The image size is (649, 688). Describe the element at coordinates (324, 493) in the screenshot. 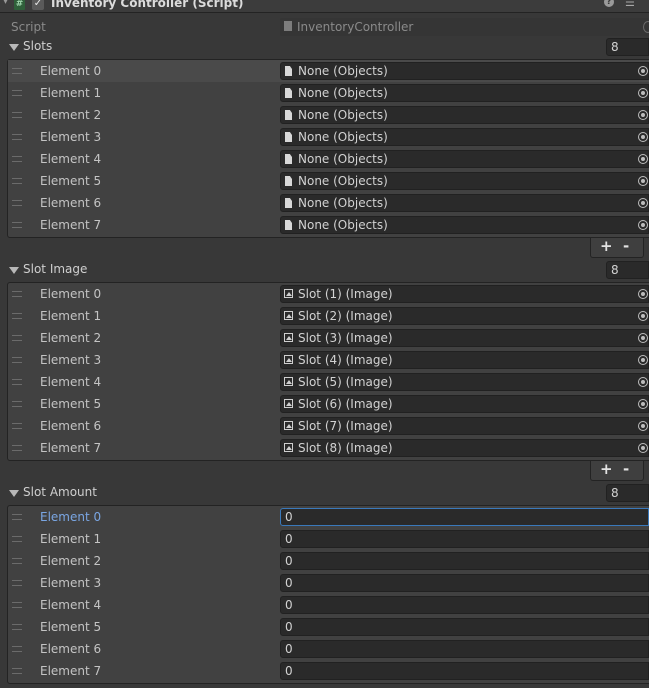

I see `slot-amount-header: Slot Amount 8` at that location.